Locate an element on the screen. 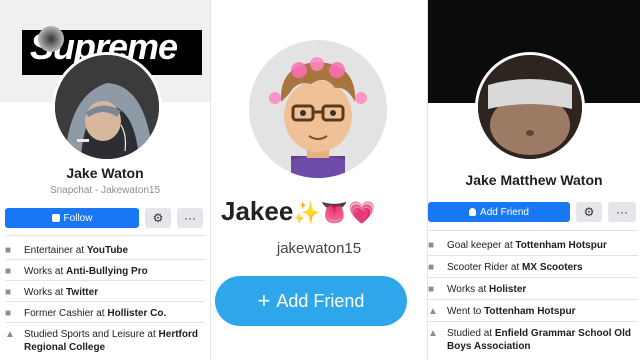 The image size is (640, 360). add-friend-button: + Add Friend is located at coordinates (311, 301).